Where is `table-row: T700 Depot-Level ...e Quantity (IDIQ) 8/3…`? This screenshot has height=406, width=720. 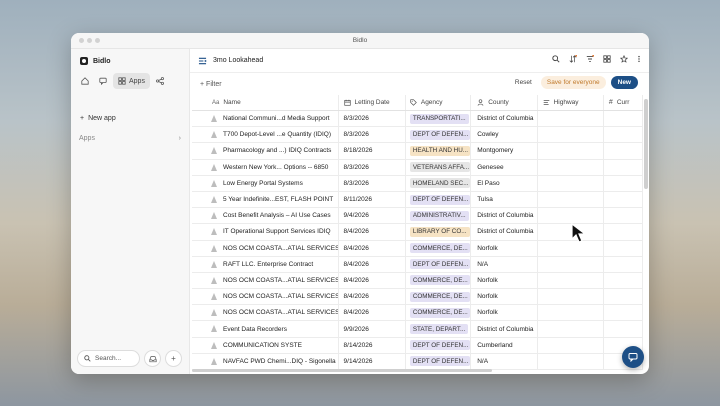 table-row: T700 Depot-Level ...e Quantity (IDIQ) 8/3… is located at coordinates (417, 135).